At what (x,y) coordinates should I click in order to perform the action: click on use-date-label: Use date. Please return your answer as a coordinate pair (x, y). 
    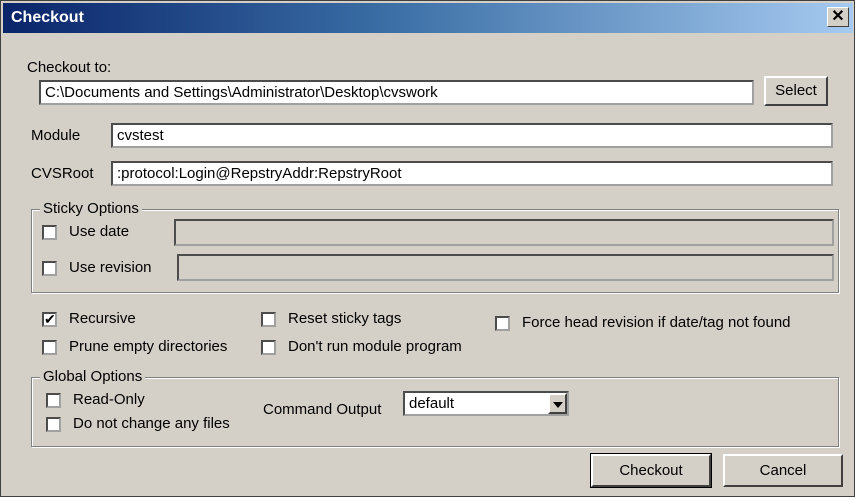
    Looking at the image, I should click on (99, 231).